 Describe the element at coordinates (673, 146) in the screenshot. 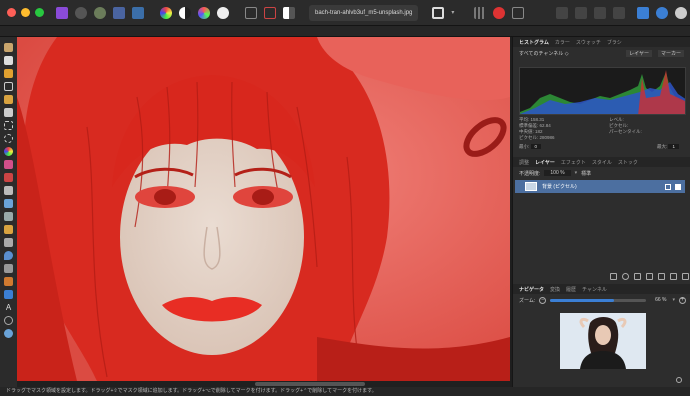

I see `max-input: 1` at that location.